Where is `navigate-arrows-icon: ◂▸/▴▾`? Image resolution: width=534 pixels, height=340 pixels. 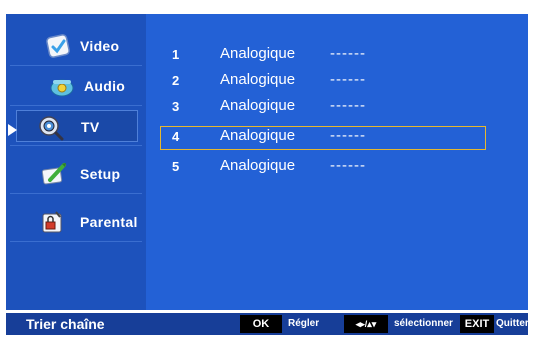 navigate-arrows-icon: ◂▸/▴▾ is located at coordinates (366, 324).